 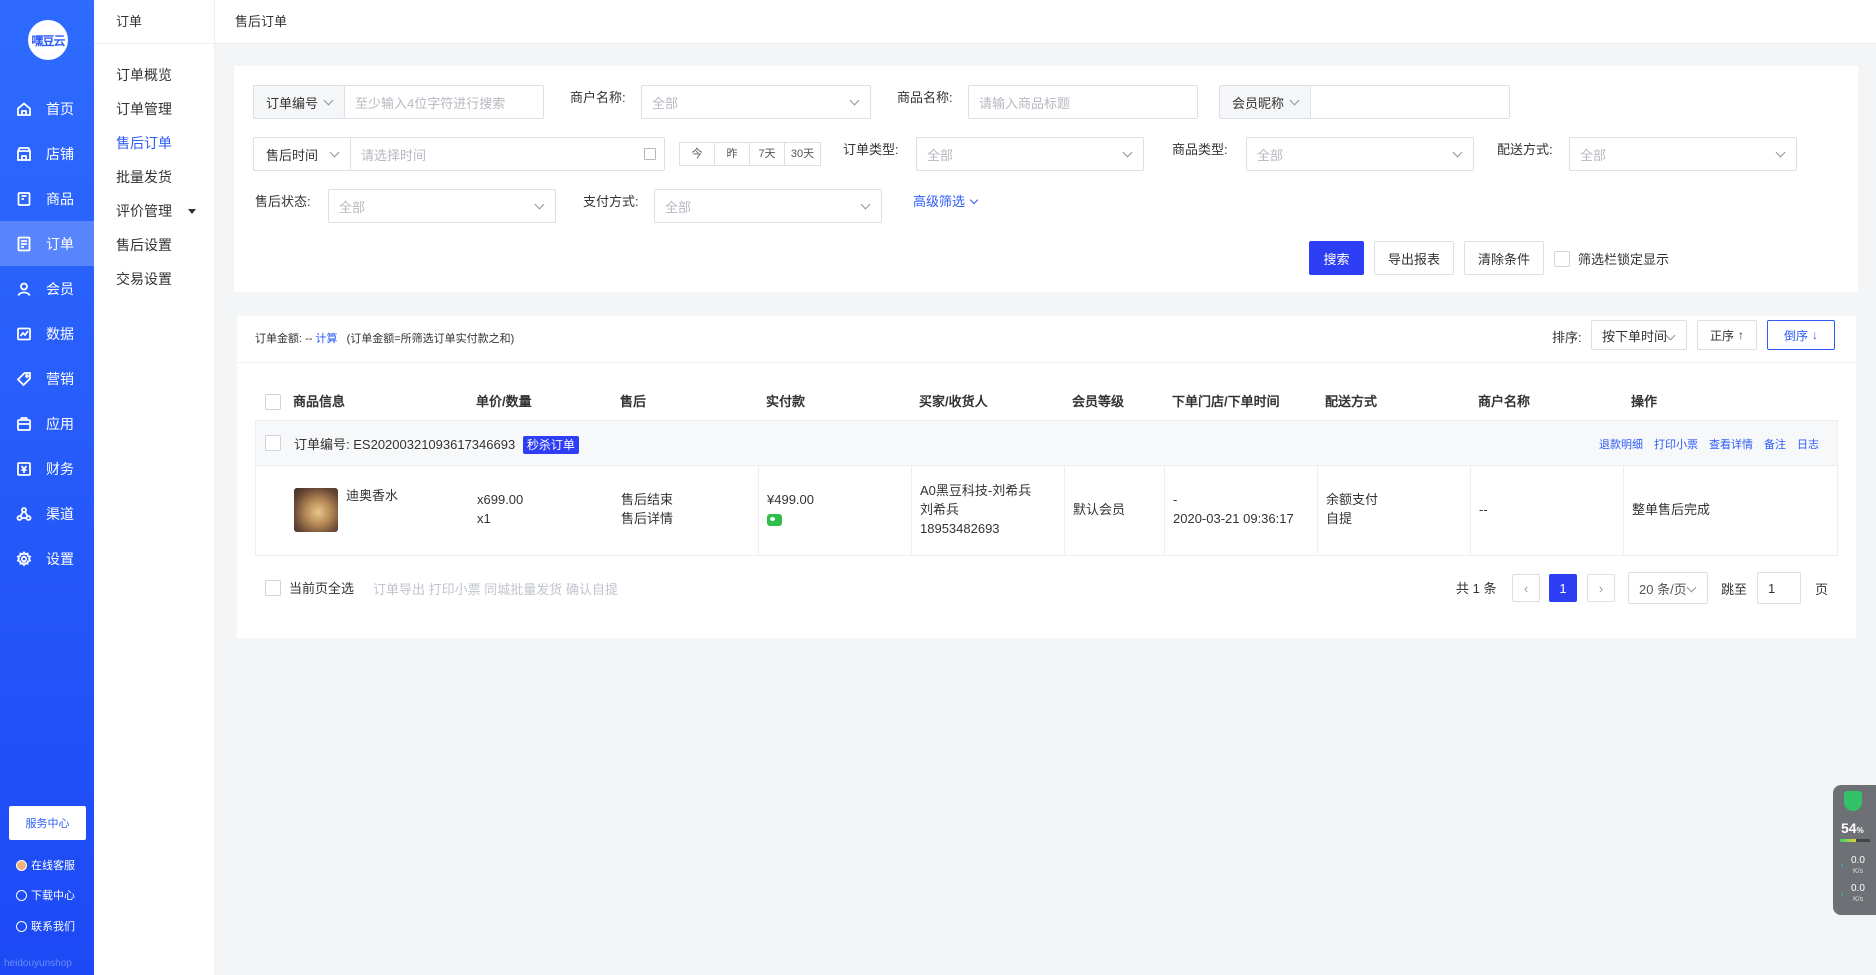 I want to click on sort-field-select: 按下单时间, so click(x=1639, y=335).